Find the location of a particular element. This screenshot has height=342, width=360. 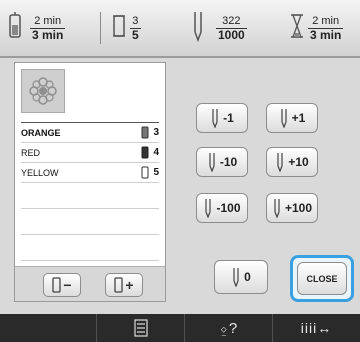

pattern-thumbnail is located at coordinates (43, 91).